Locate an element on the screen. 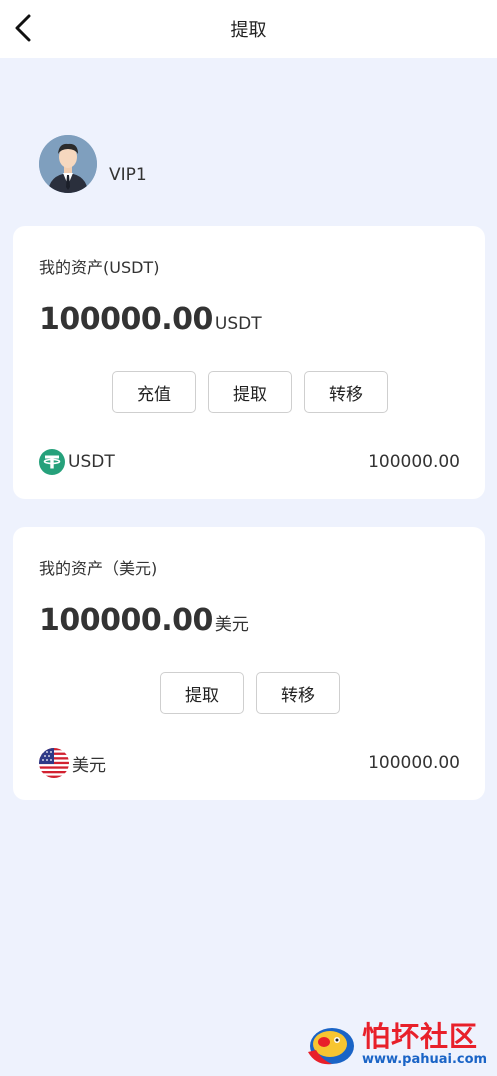 The width and height of the screenshot is (497, 1076). tether-icon is located at coordinates (52, 462).